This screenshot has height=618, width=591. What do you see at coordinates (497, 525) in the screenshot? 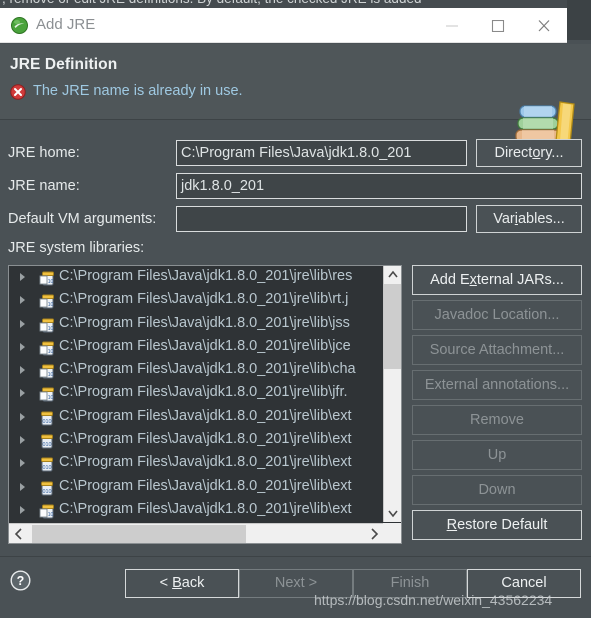
I see `restore-default-button: Restore Default` at bounding box center [497, 525].